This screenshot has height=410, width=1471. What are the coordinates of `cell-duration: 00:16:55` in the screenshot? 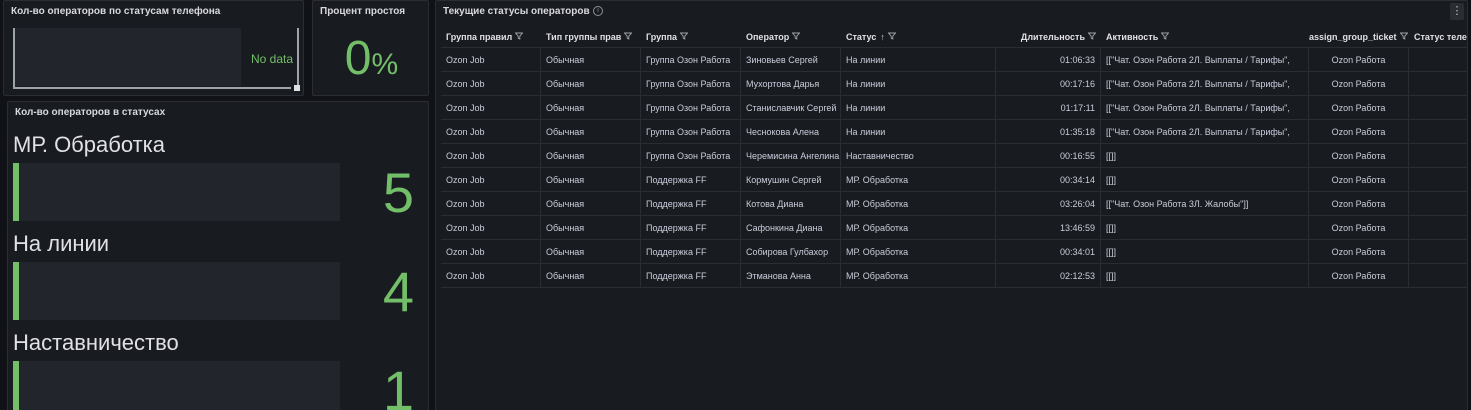 It's located at (1048, 155).